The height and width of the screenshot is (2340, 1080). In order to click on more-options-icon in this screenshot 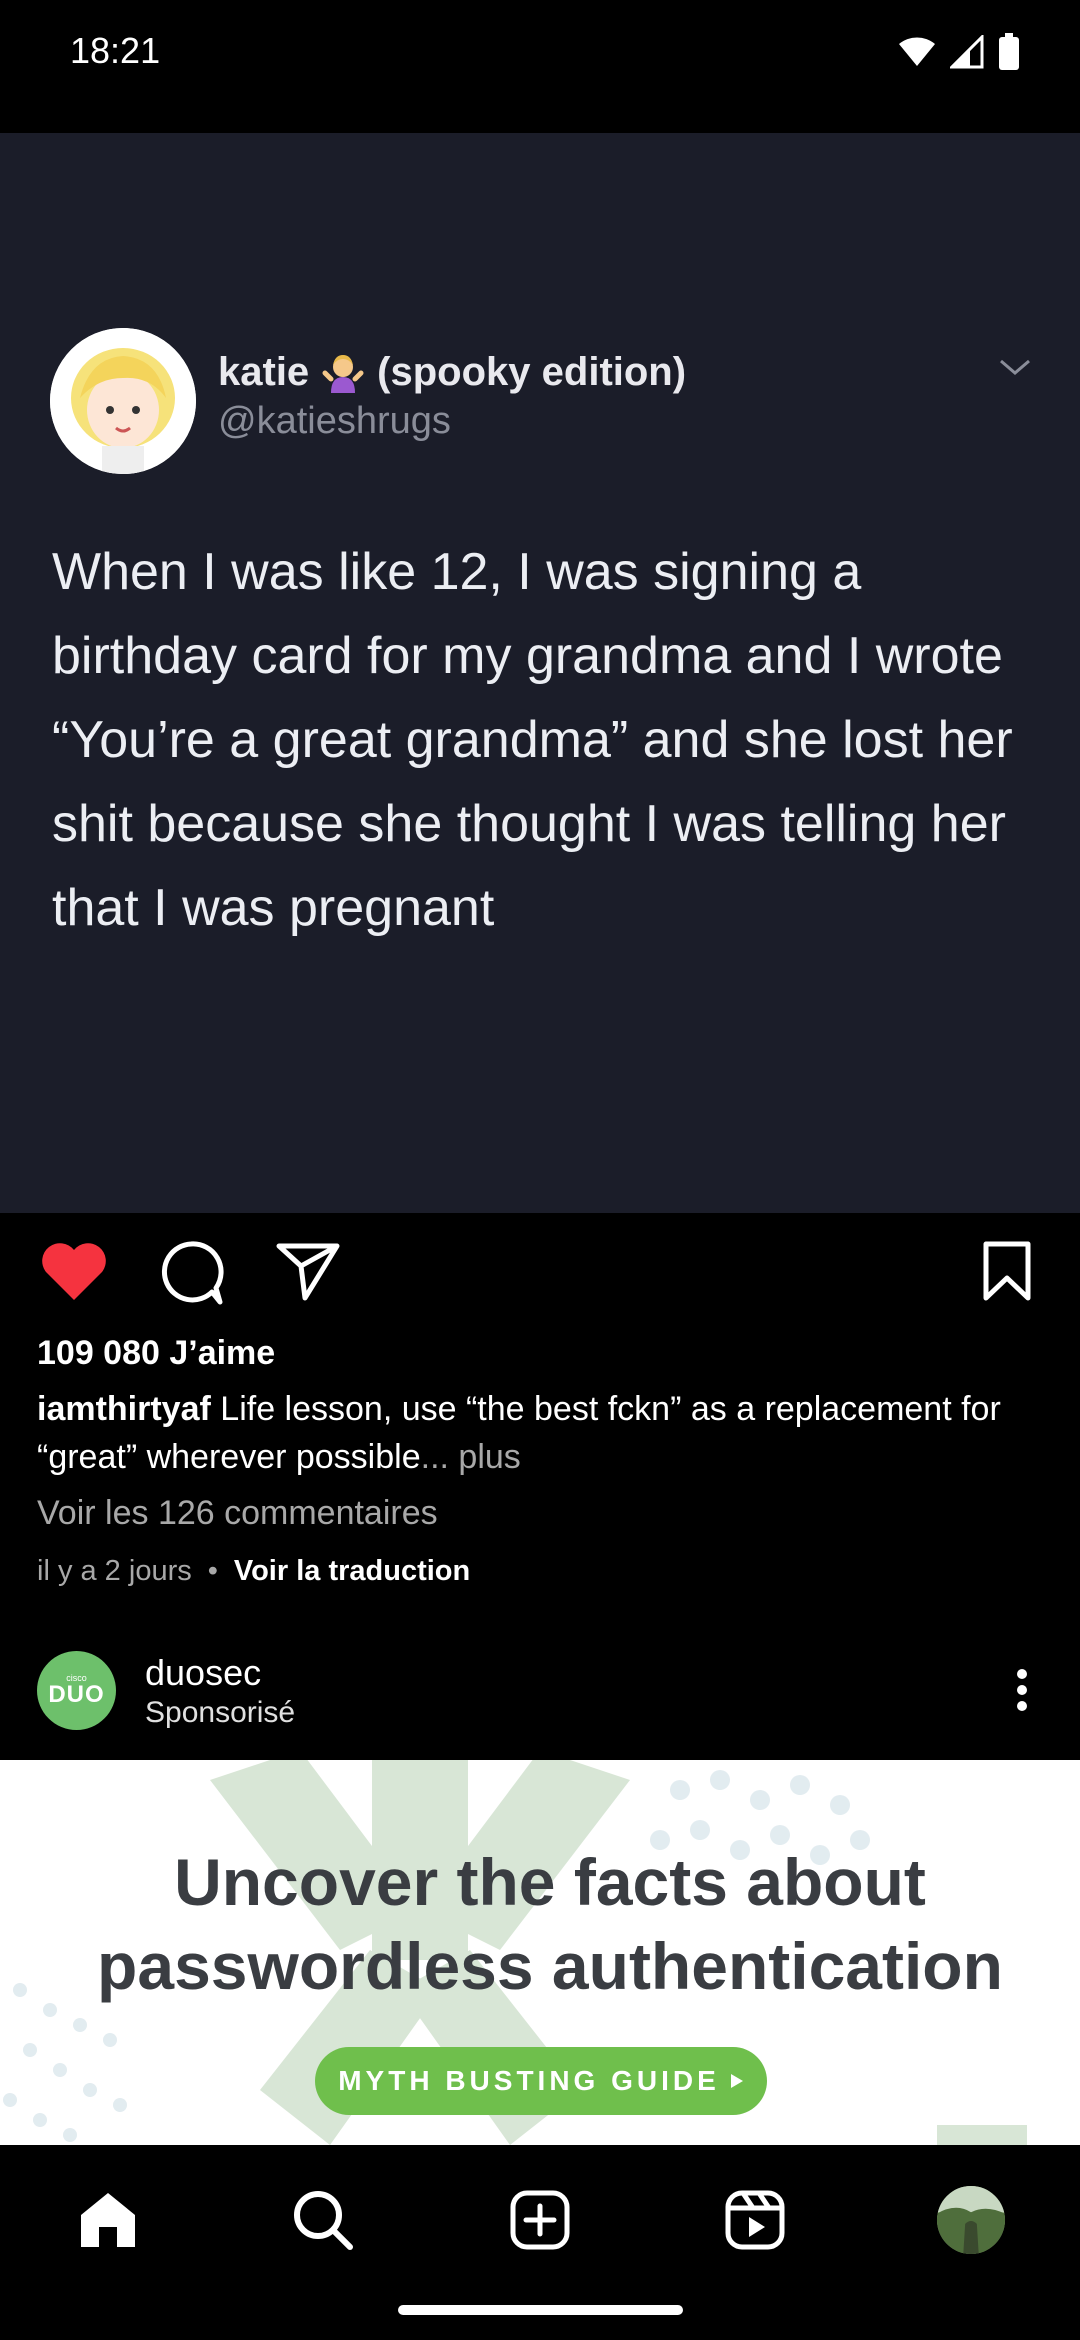, I will do `click(1022, 1690)`.